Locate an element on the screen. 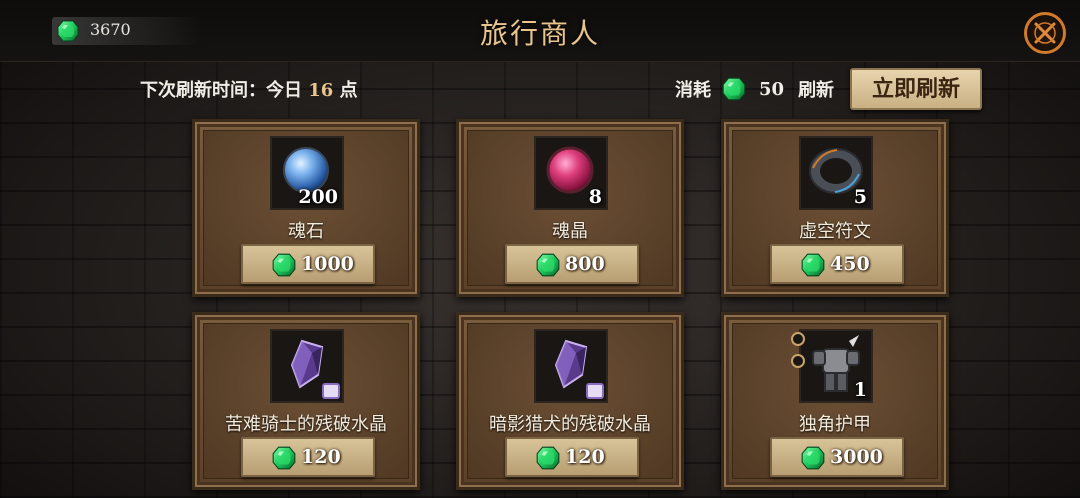  buy-button: 450 is located at coordinates (837, 264).